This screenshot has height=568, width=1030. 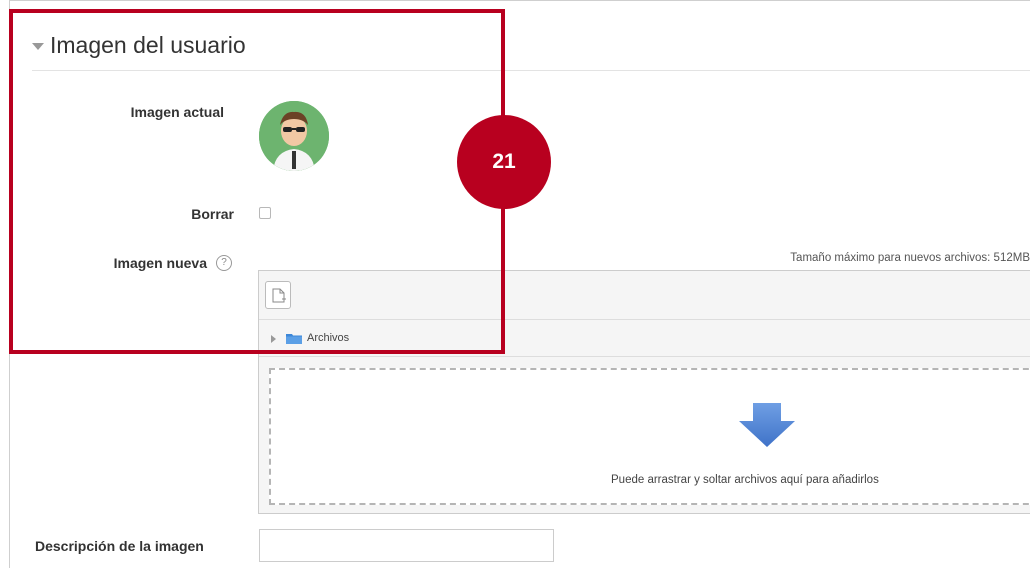 What do you see at coordinates (212, 214) in the screenshot?
I see `delete-label: Borrar` at bounding box center [212, 214].